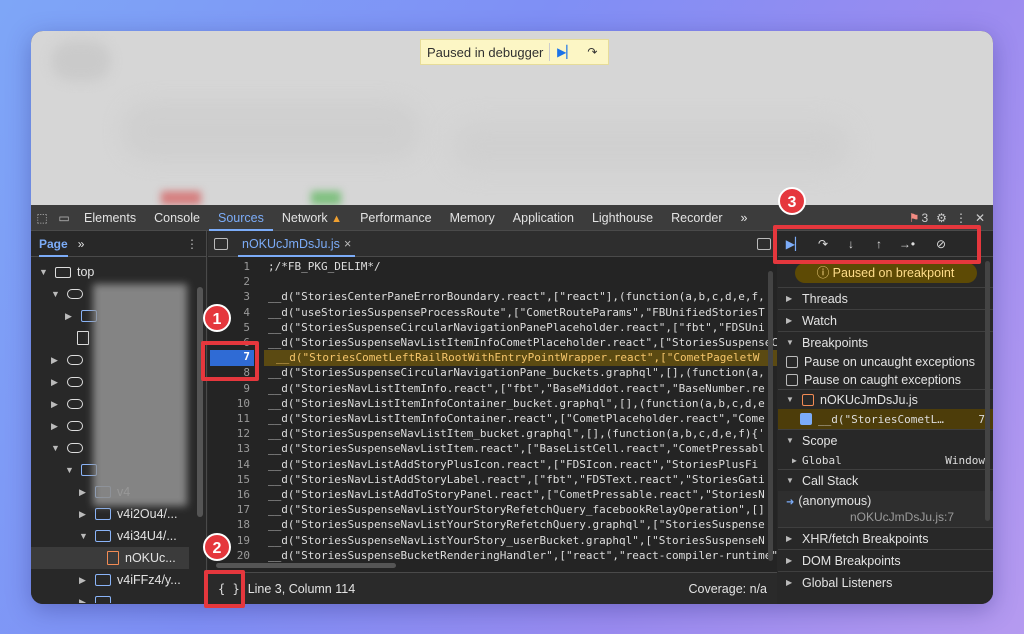 The height and width of the screenshot is (634, 1024). I want to click on more-tabs-button: », so click(744, 218).